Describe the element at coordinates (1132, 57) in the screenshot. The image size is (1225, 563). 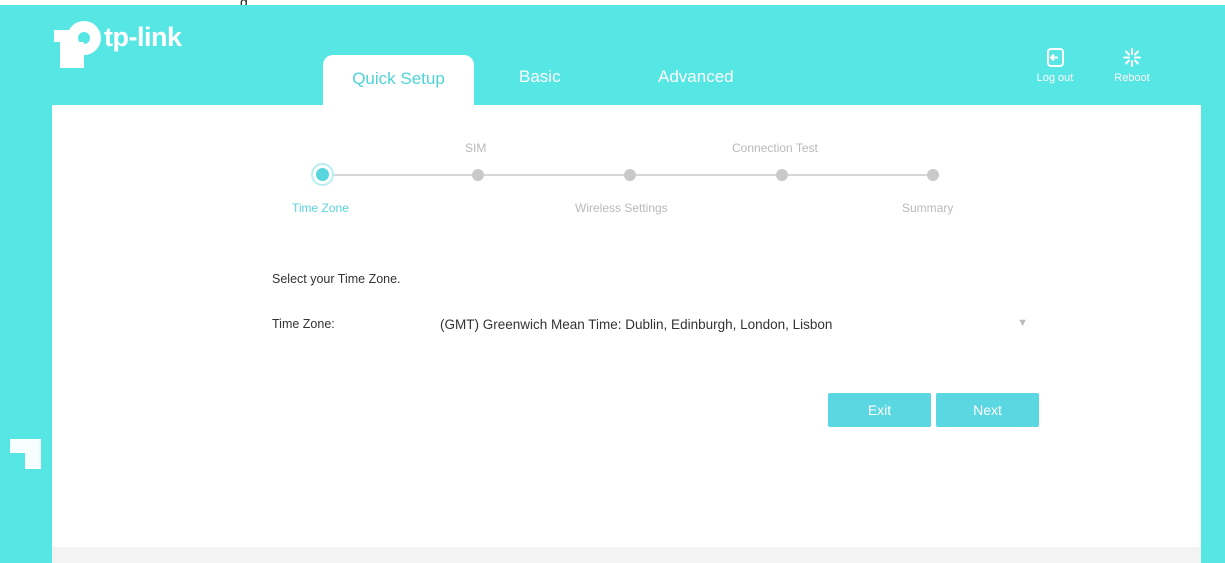
I see `reboot-icon` at that location.